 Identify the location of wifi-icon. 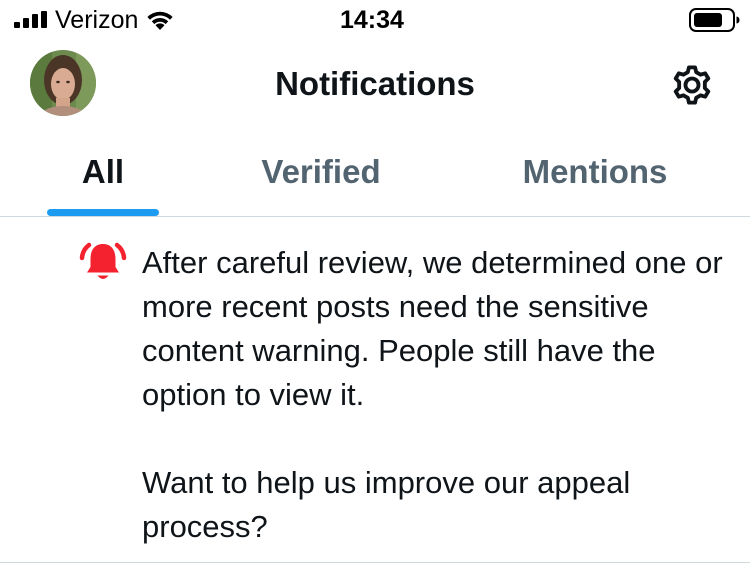
(160, 20).